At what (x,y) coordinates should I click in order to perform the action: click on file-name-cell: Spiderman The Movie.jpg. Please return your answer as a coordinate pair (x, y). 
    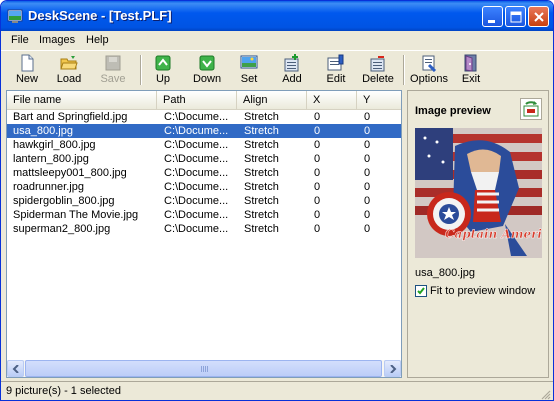
    Looking at the image, I should click on (76, 215).